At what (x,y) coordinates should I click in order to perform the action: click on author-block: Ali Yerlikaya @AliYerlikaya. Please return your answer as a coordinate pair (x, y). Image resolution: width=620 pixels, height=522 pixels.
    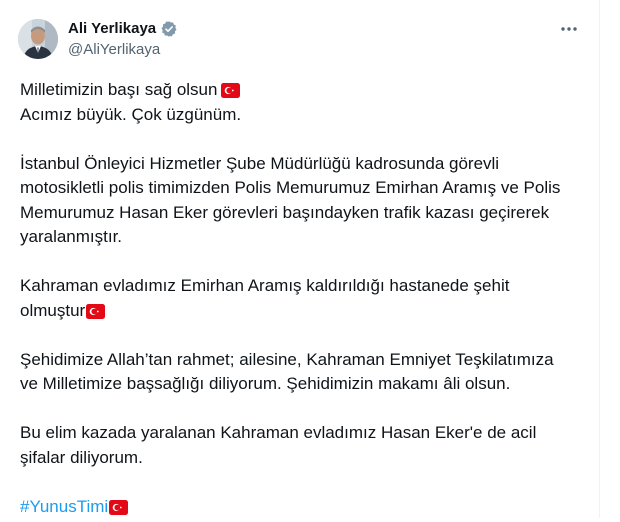
    Looking at the image, I should click on (123, 38).